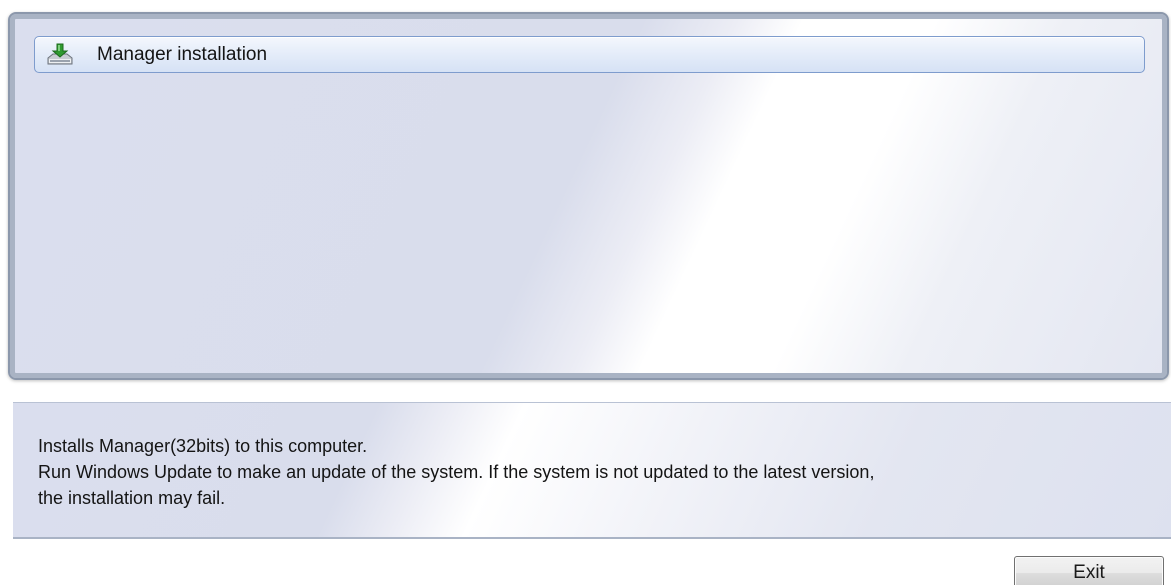 Image resolution: width=1171 pixels, height=585 pixels. What do you see at coordinates (60, 55) in the screenshot?
I see `install-download-icon` at bounding box center [60, 55].